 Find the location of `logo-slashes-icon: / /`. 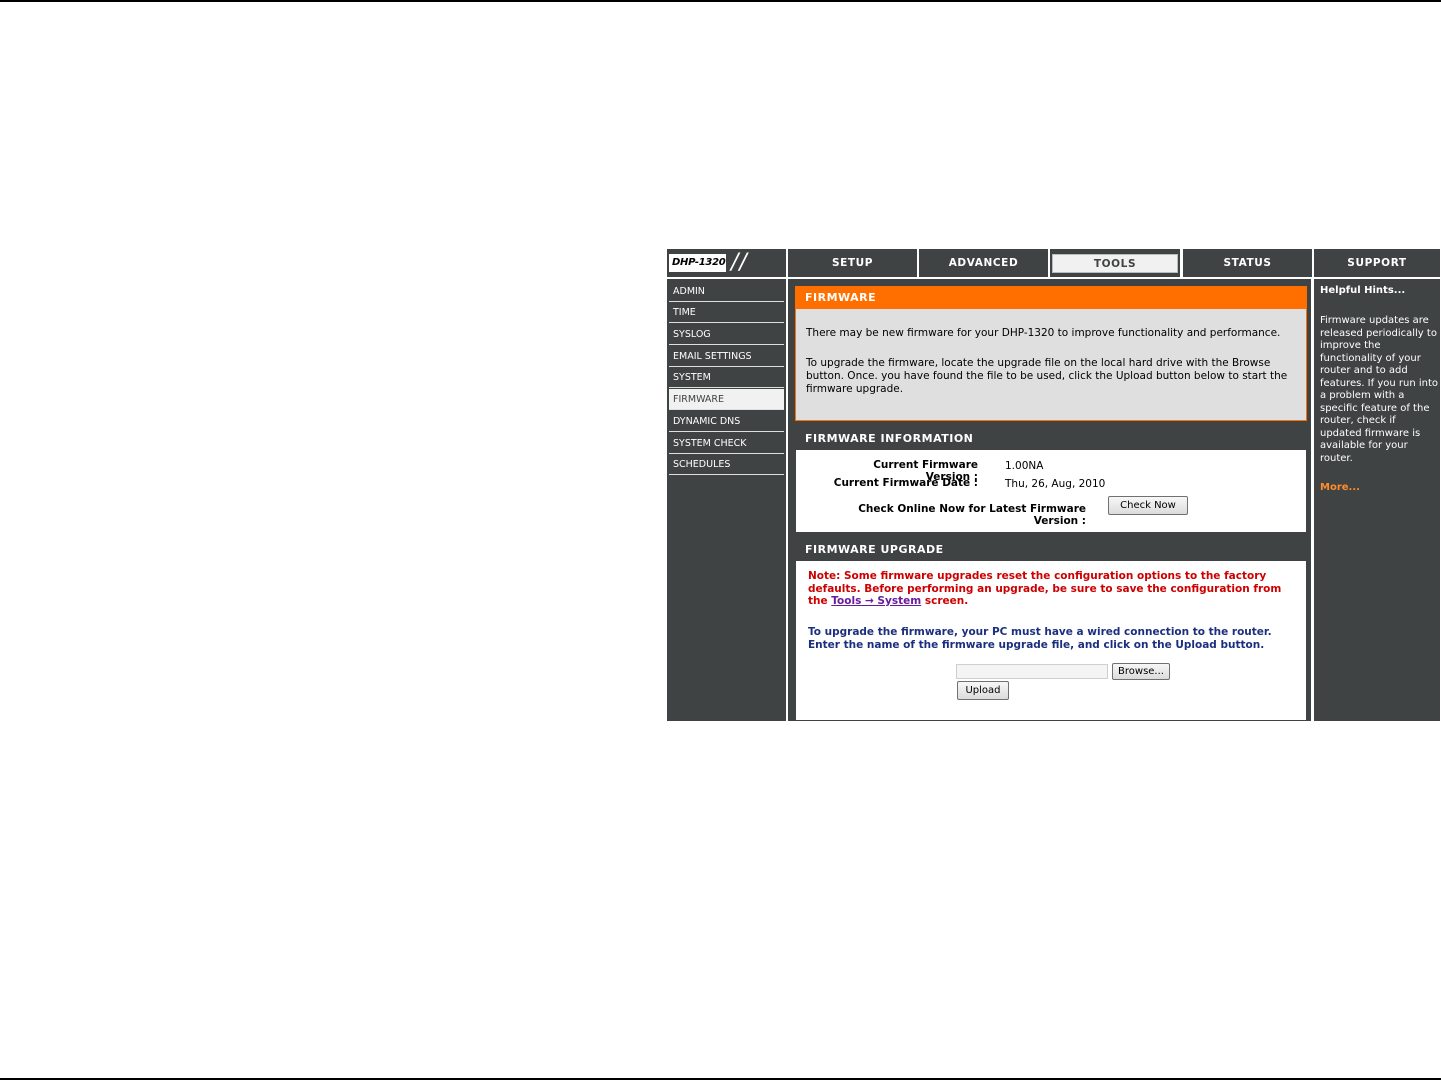

logo-slashes-icon: / / is located at coordinates (739, 262).